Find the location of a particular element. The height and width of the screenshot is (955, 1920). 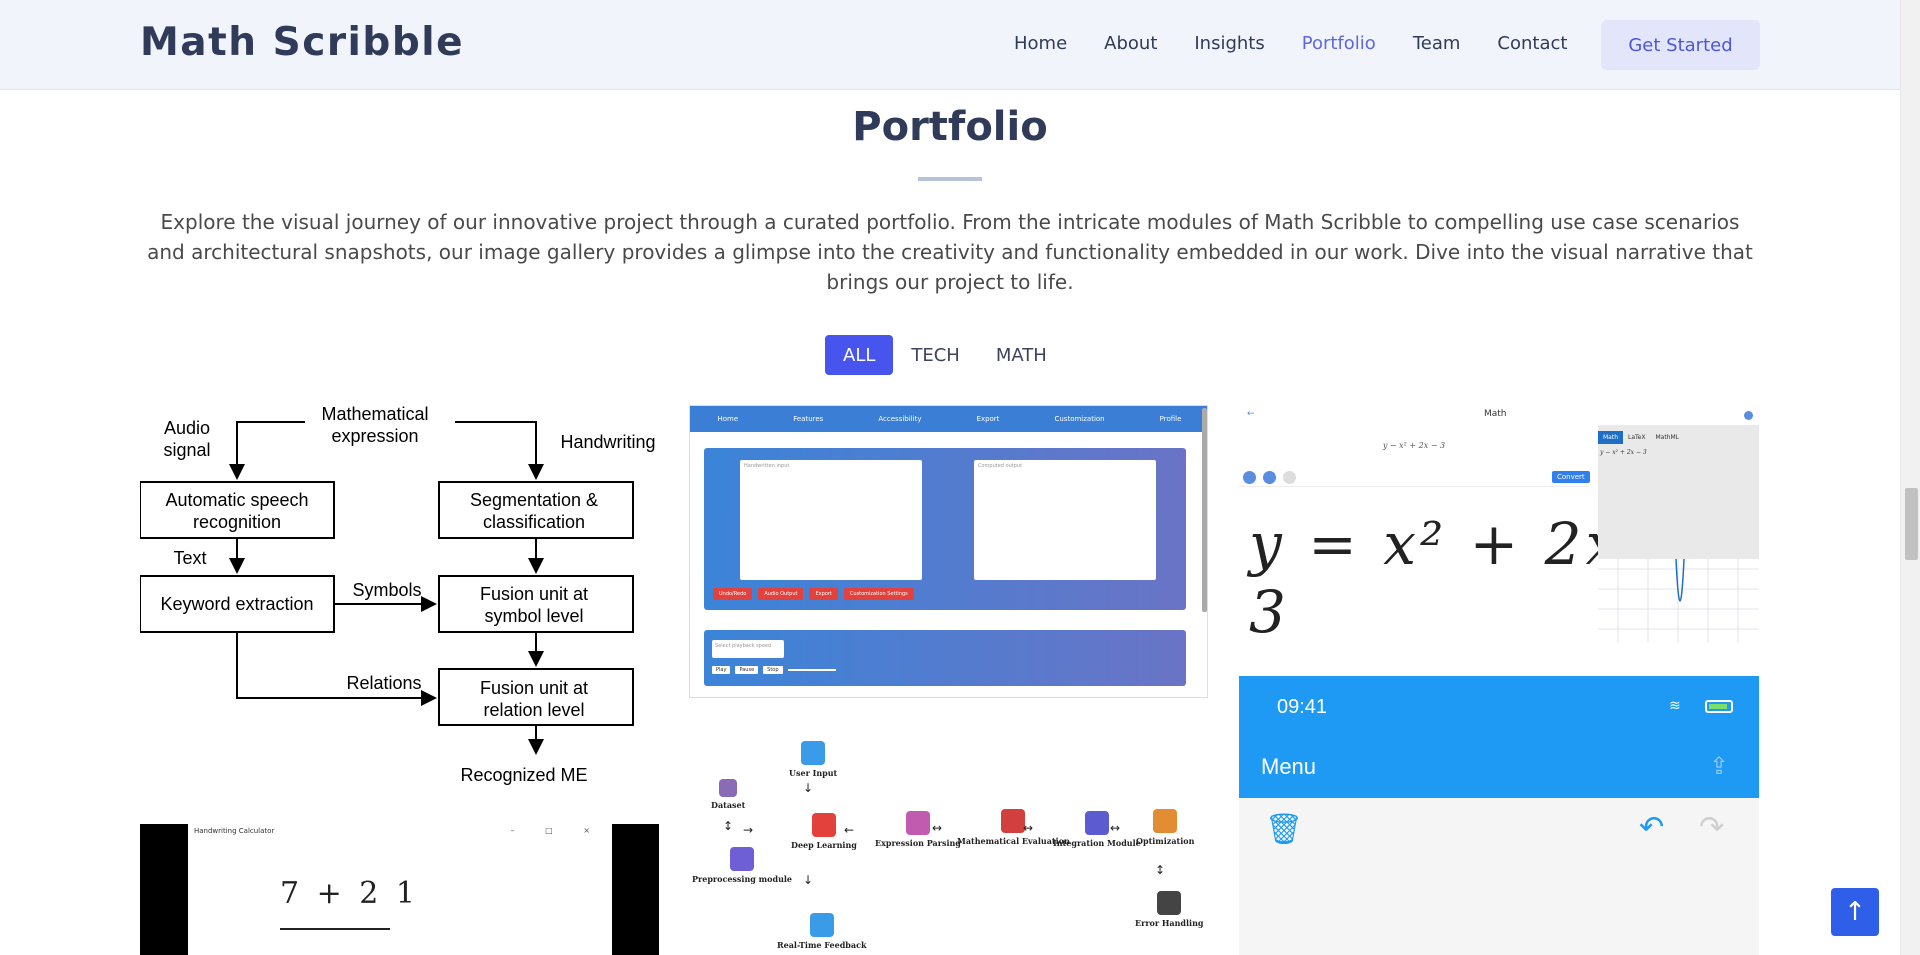

flow-symbols: Symbols is located at coordinates (386, 590).